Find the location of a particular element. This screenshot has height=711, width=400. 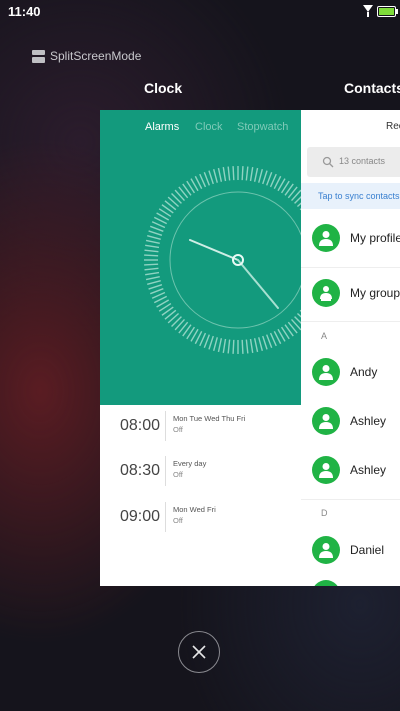

tab-stopwatch: Stopwatch is located at coordinates (262, 127).